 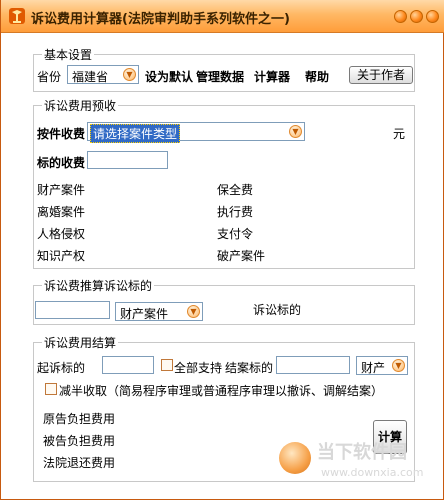 I want to click on watermark-text: 当下软件园, so click(x=362, y=452).